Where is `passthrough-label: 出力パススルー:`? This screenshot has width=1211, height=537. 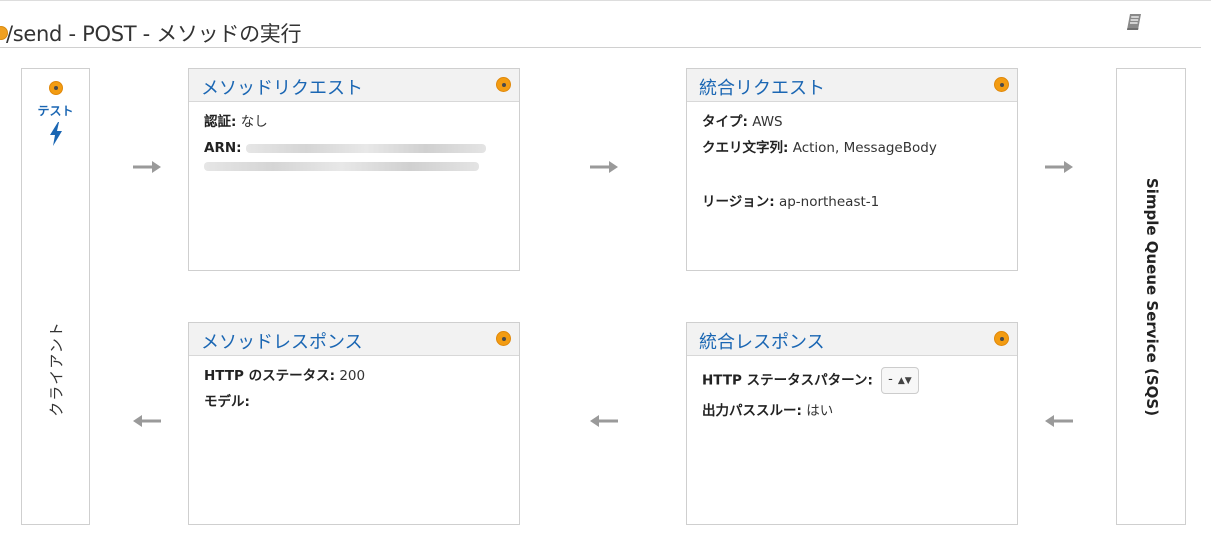 passthrough-label: 出力パススルー: is located at coordinates (752, 411).